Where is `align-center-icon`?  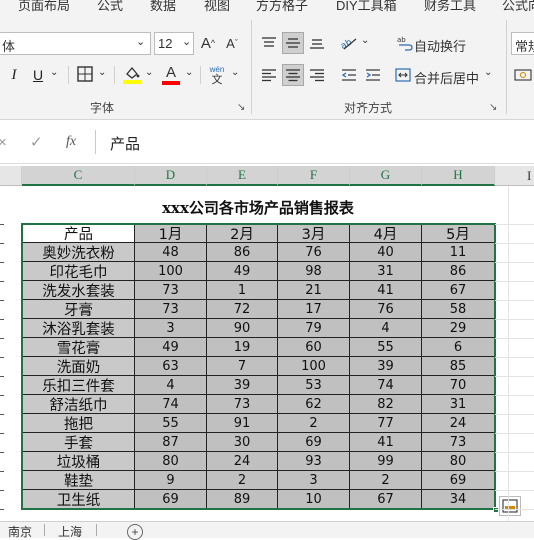
align-center-icon is located at coordinates (293, 75).